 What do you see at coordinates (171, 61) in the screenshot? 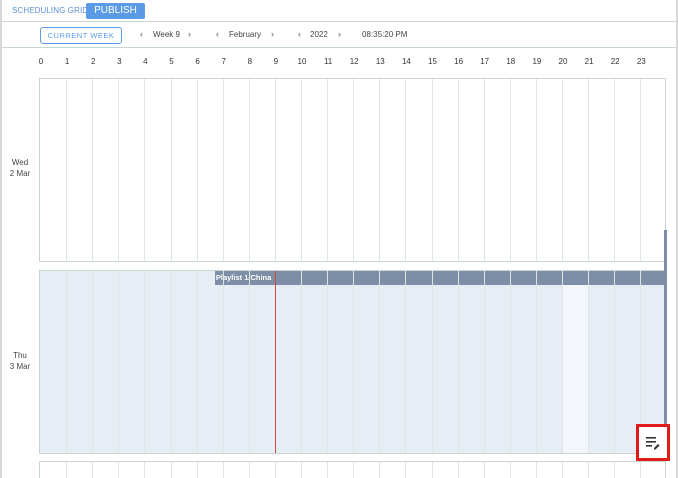
I see `hour-label: 5` at bounding box center [171, 61].